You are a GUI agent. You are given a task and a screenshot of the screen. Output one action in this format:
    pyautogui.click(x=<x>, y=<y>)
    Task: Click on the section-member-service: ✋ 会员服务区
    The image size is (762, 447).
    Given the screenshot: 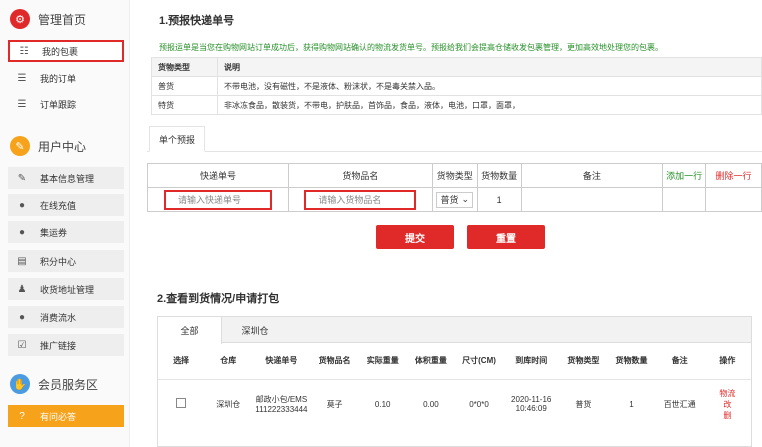 What is the action you would take?
    pyautogui.click(x=54, y=384)
    